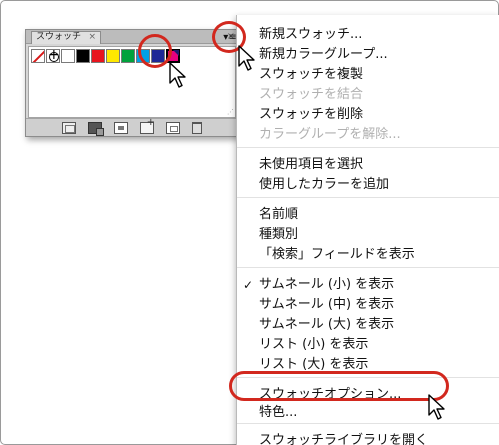  Describe the element at coordinates (279, 234) in the screenshot. I see `menu-item-label: 種類別` at that location.